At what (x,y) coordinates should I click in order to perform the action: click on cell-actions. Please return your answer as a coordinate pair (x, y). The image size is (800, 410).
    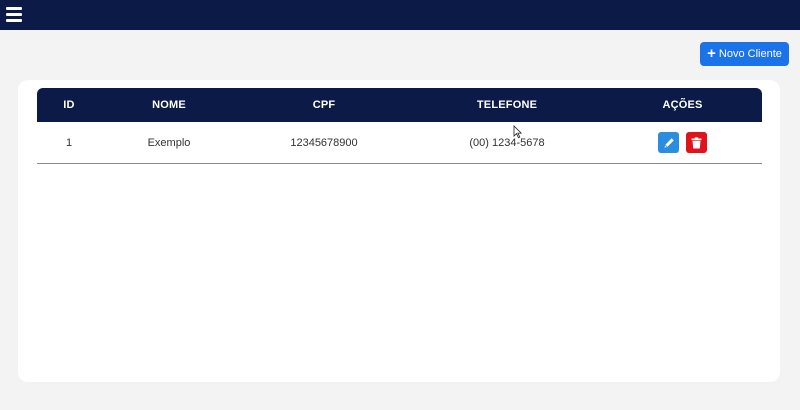
    Looking at the image, I should click on (682, 142).